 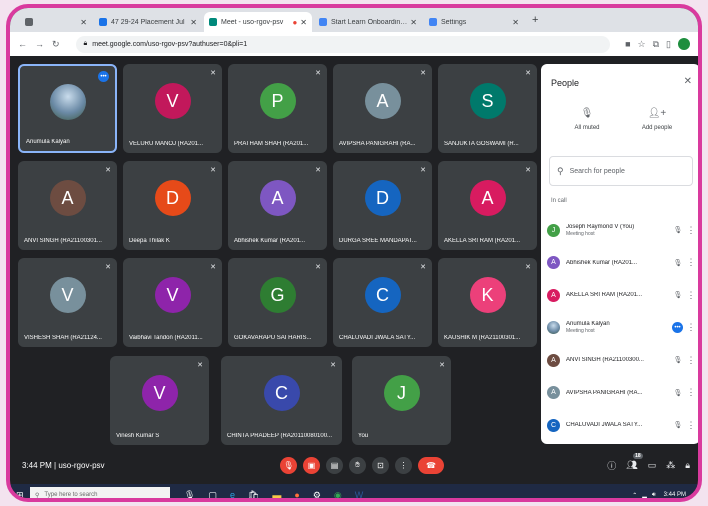 What do you see at coordinates (622, 263) in the screenshot?
I see `participant-row: A Abhishek Kumar (RA201... 🎙︎ ⋮` at bounding box center [622, 263].